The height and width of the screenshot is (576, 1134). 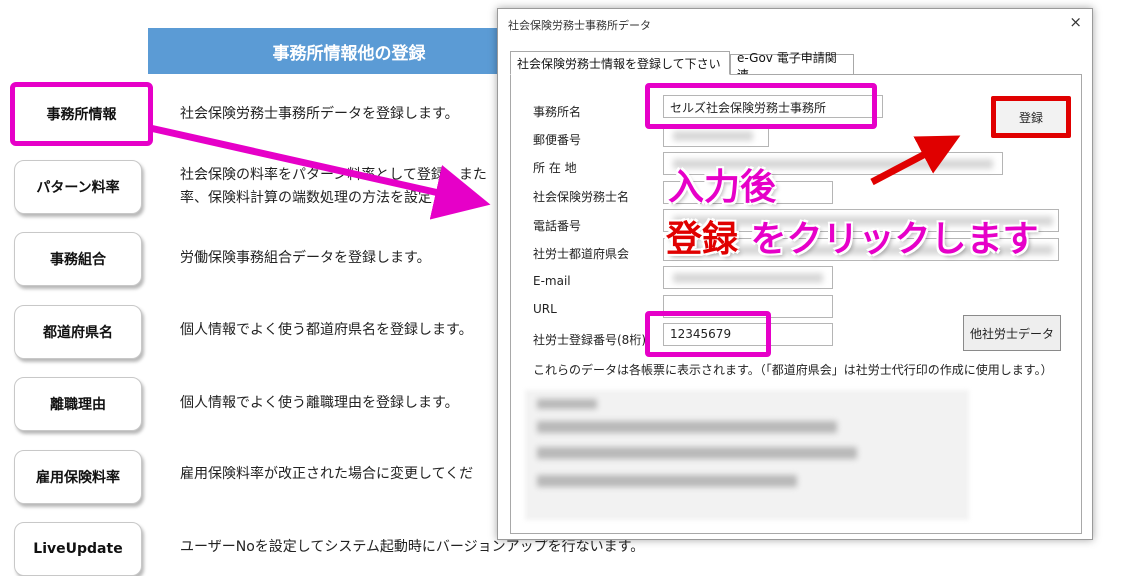 I want to click on tab-sharoushi-info: 社会保険労務士情報を登録して下さい, so click(x=620, y=63).